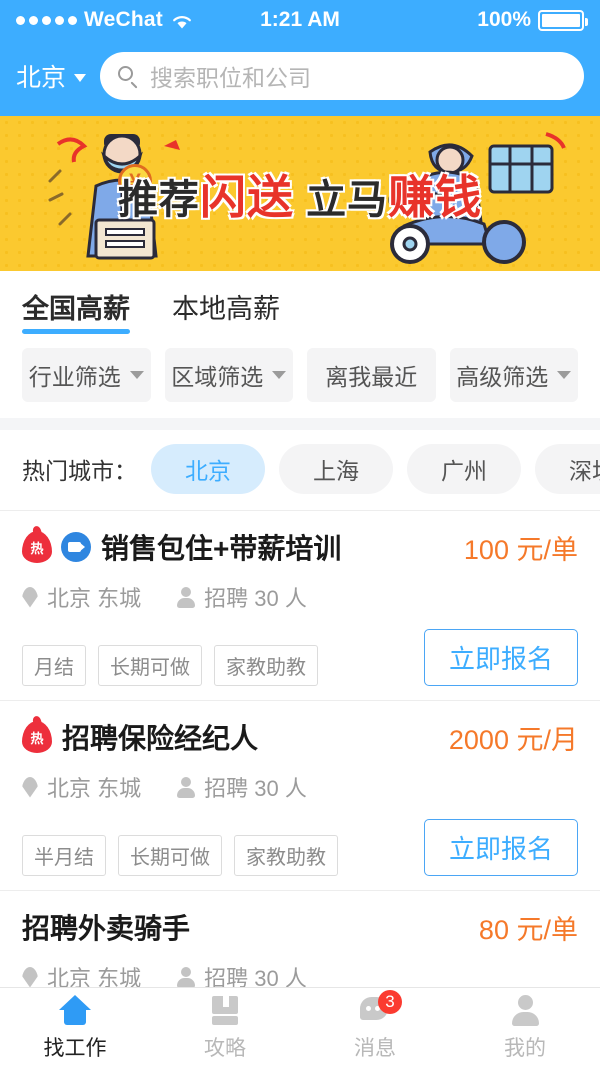 This screenshot has width=600, height=1067. I want to click on city-chip-beijing: 北京, so click(208, 469).